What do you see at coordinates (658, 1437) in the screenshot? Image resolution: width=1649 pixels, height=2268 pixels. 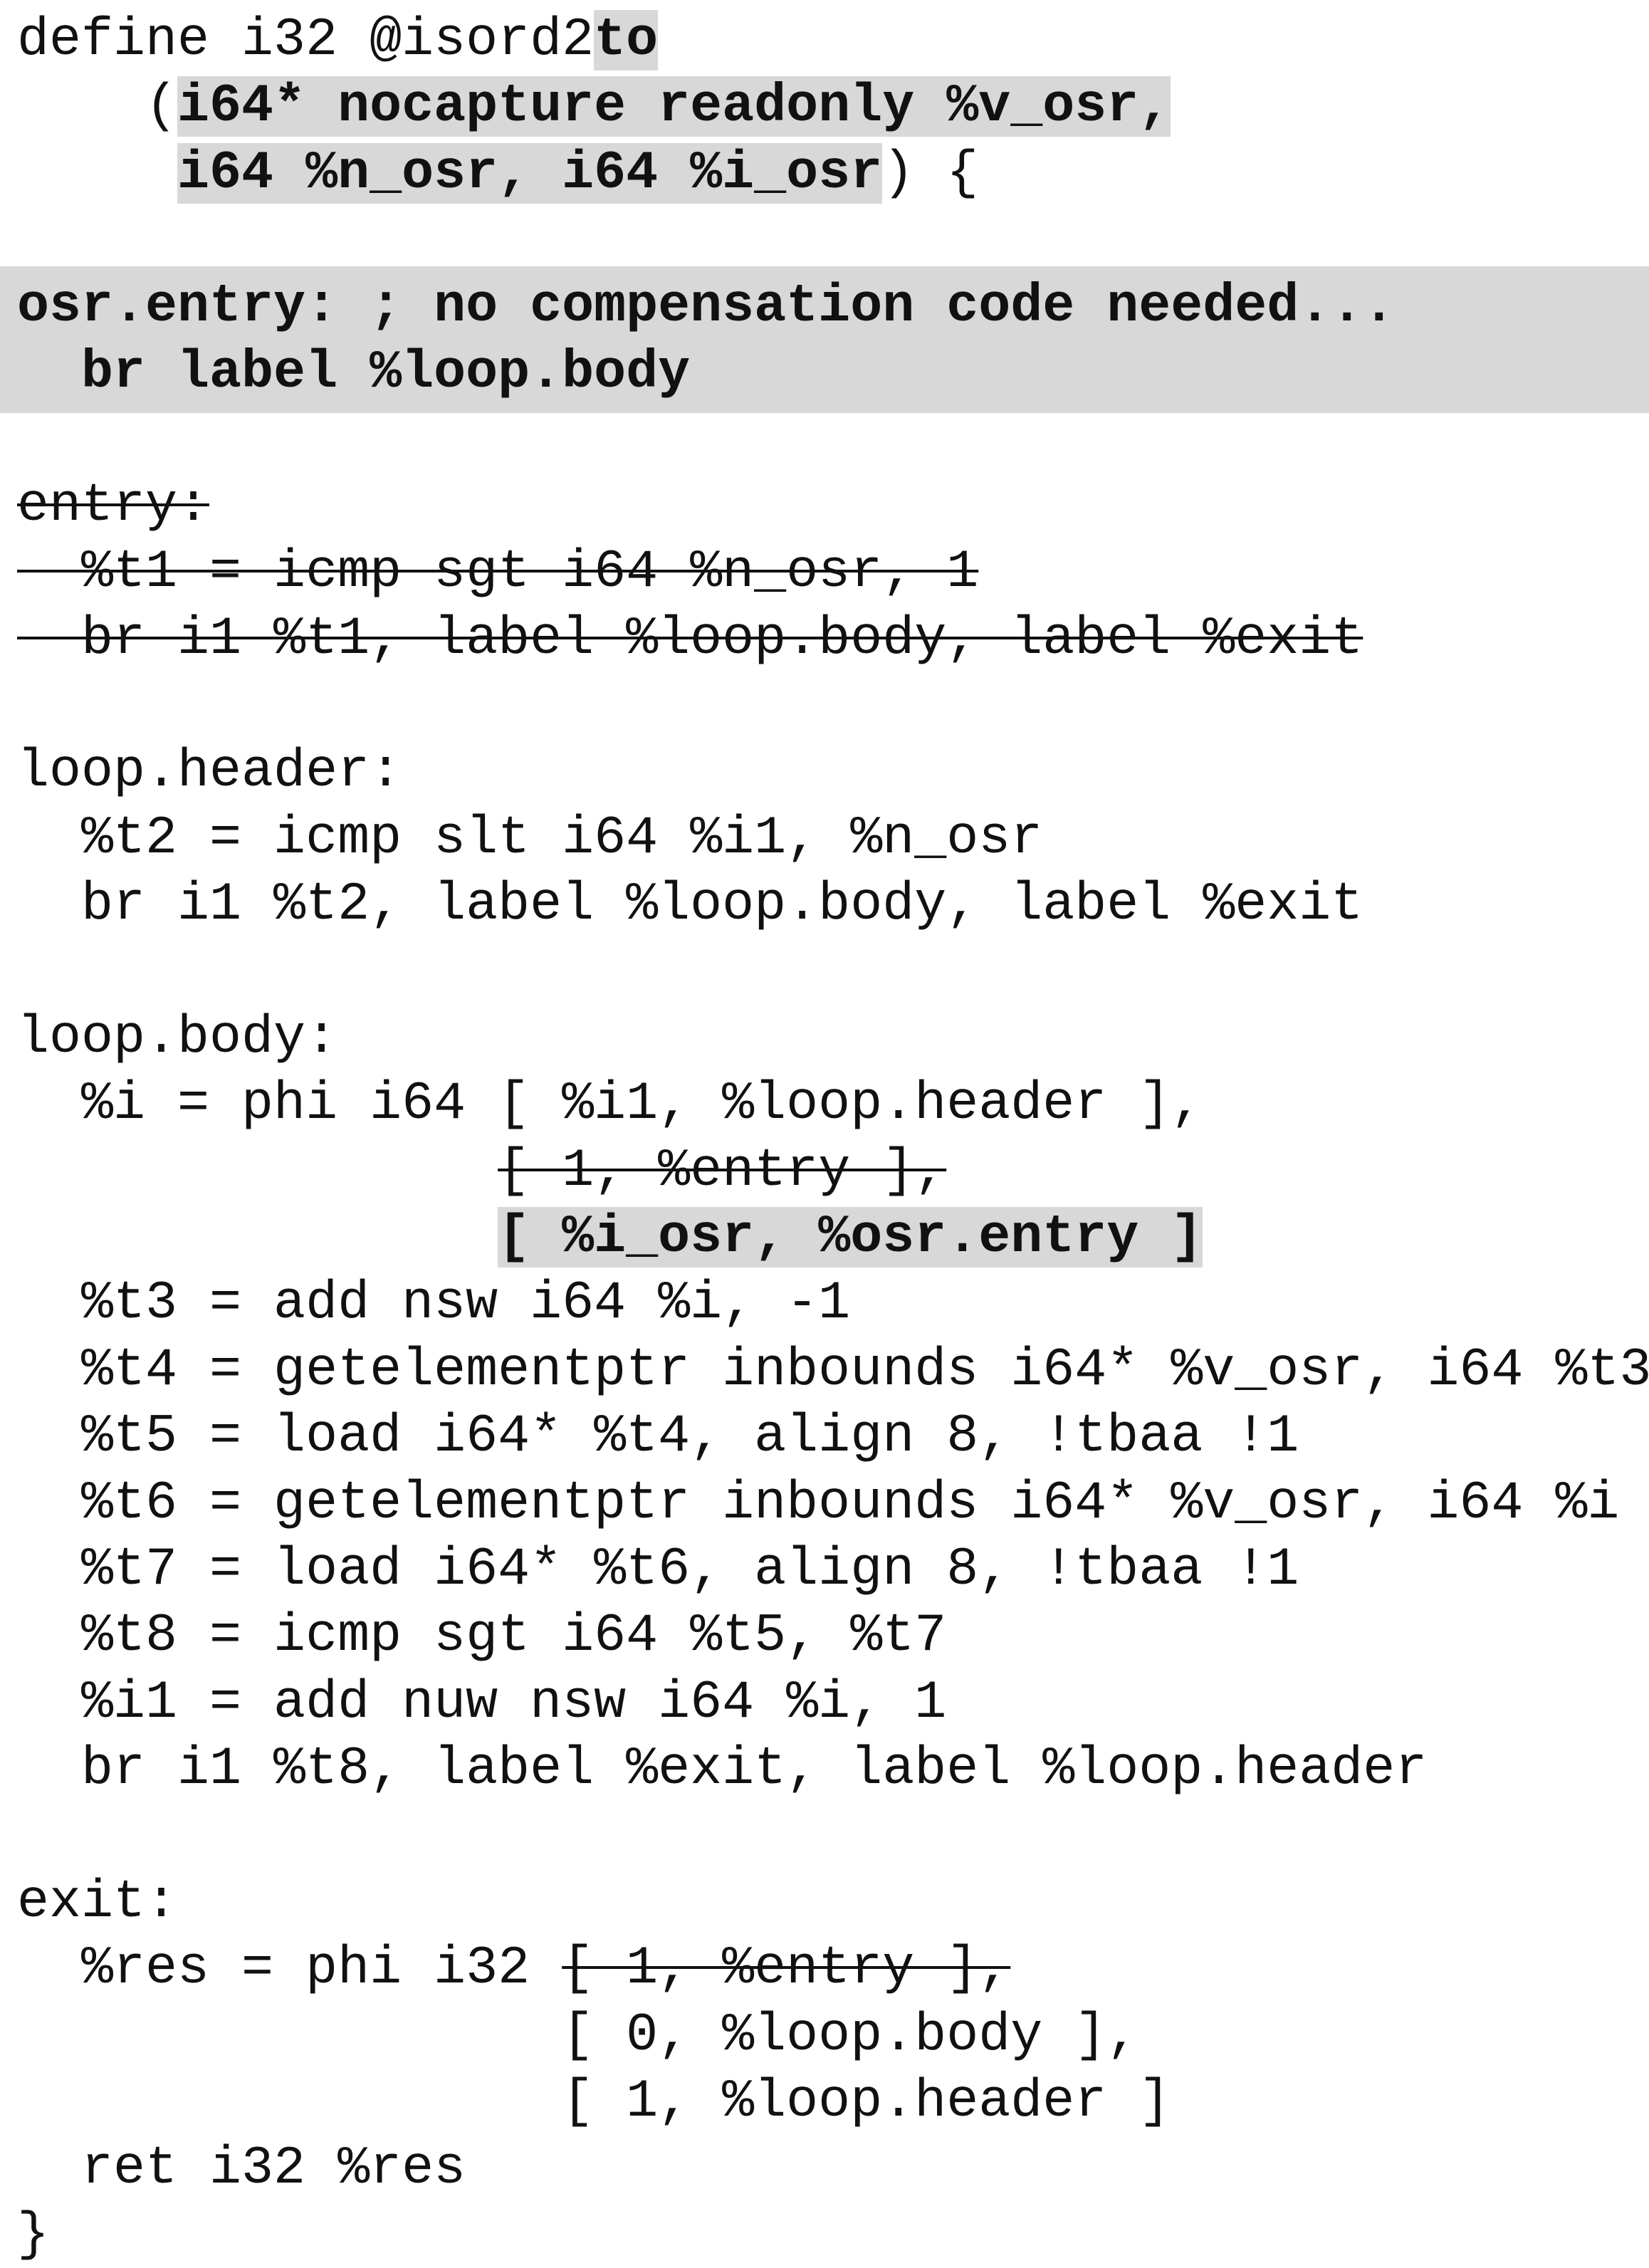 I see `code-line-body-t5: %t5 = load i64* %t4, align 8, !tbaa !1` at bounding box center [658, 1437].